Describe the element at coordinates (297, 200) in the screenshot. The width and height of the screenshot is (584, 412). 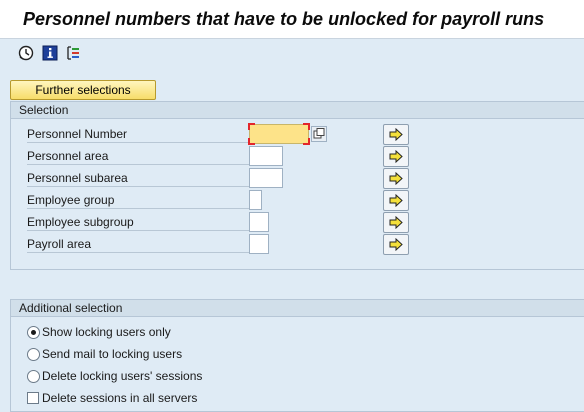
I see `field-row-employee-group: Employee group` at that location.